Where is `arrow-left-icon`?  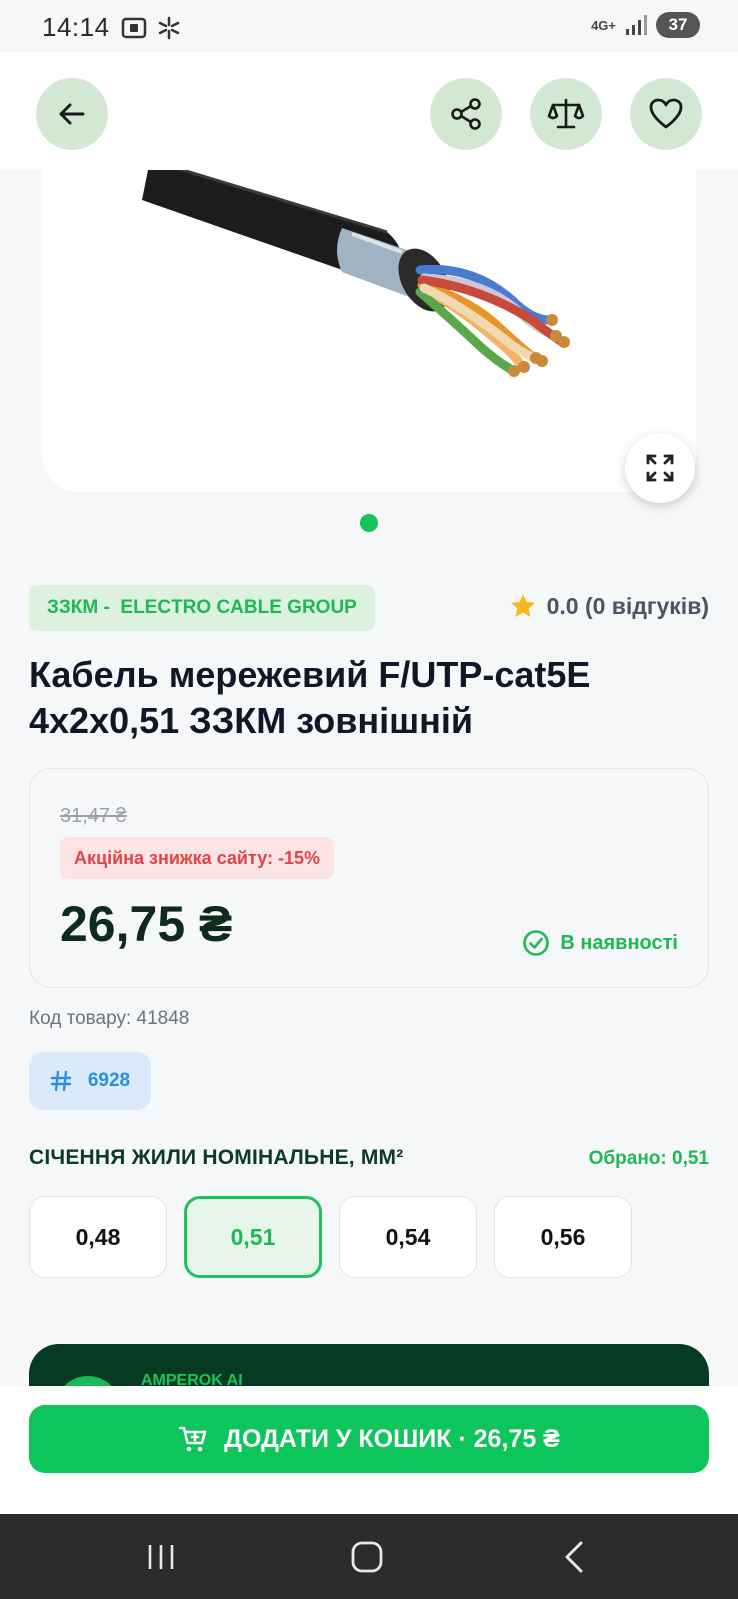 arrow-left-icon is located at coordinates (72, 114).